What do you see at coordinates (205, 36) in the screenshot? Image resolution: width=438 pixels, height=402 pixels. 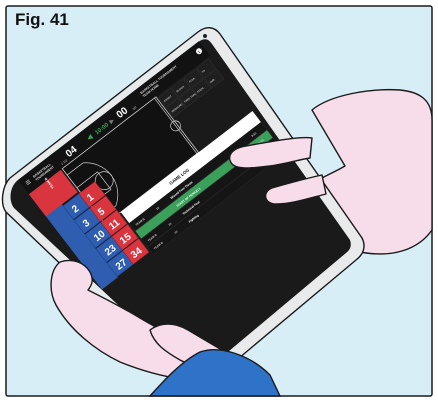 I see `tablet-home-dot` at bounding box center [205, 36].